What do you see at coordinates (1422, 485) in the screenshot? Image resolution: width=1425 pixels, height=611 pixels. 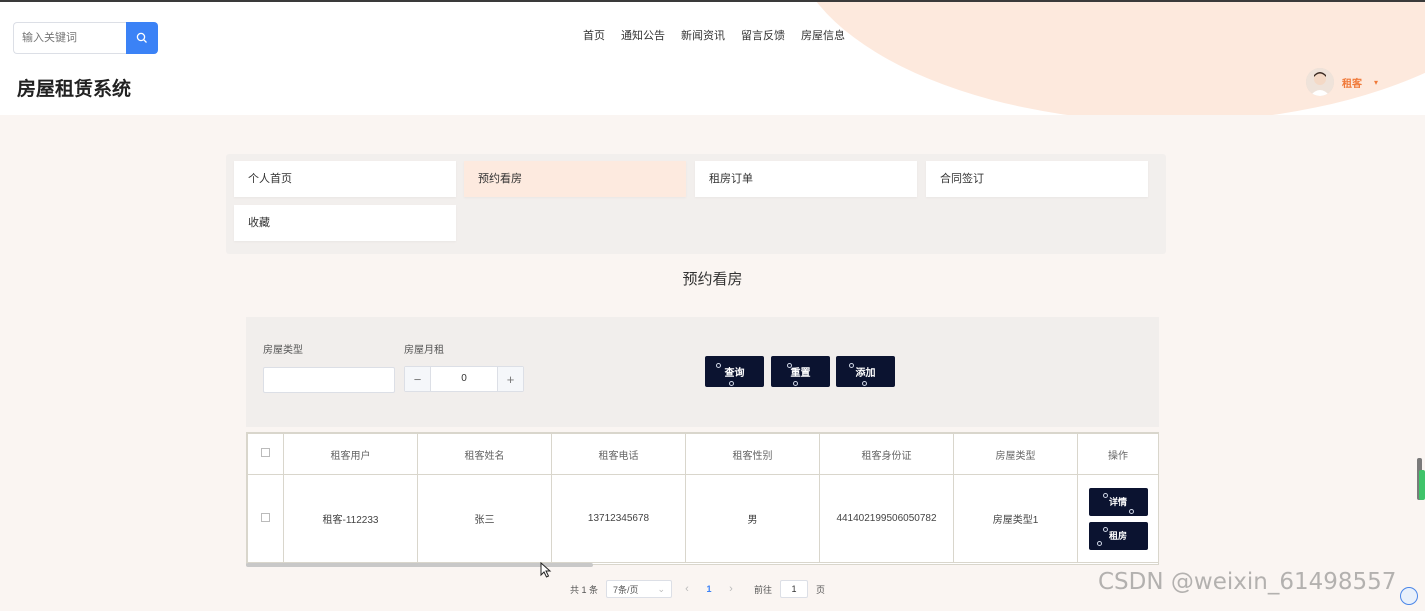 I see `scroll-indicator` at bounding box center [1422, 485].